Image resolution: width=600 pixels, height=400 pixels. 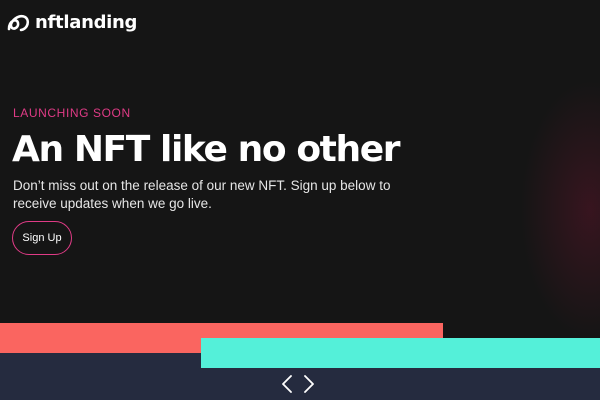 I want to click on teal-band, so click(x=400, y=353).